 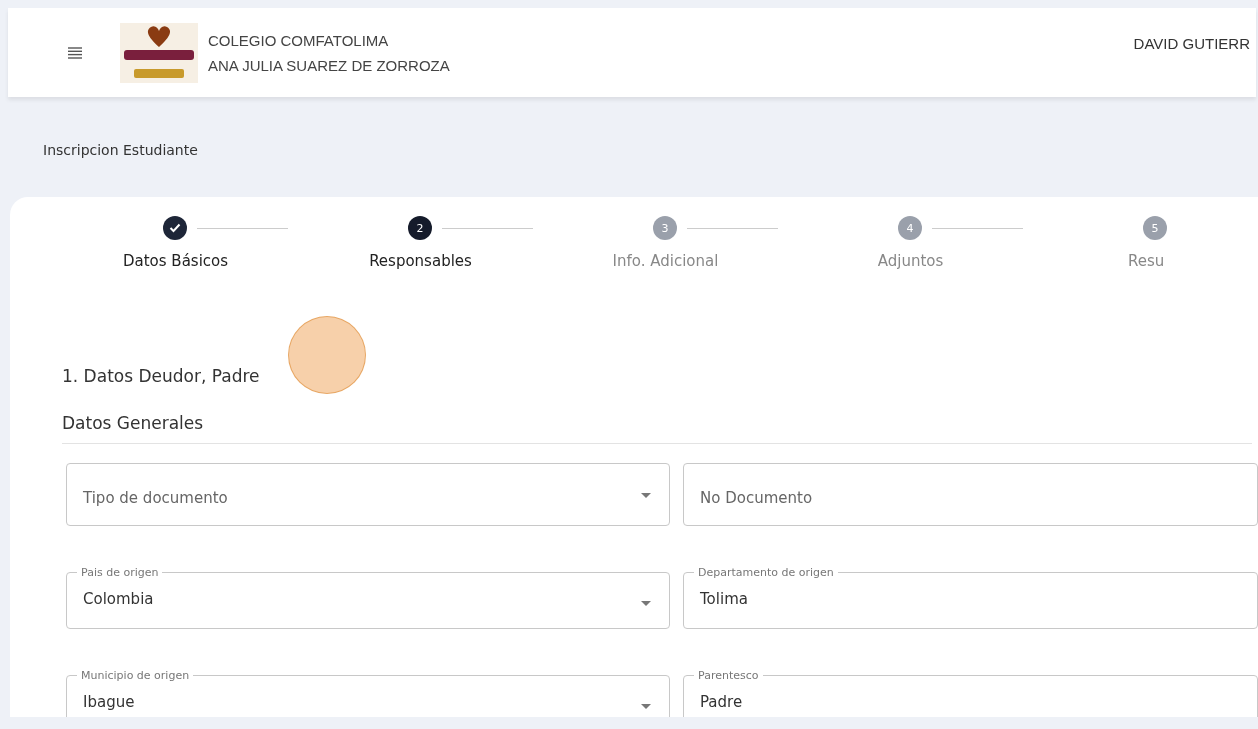 What do you see at coordinates (420, 228) in the screenshot?
I see `step-indicator: 2` at bounding box center [420, 228].